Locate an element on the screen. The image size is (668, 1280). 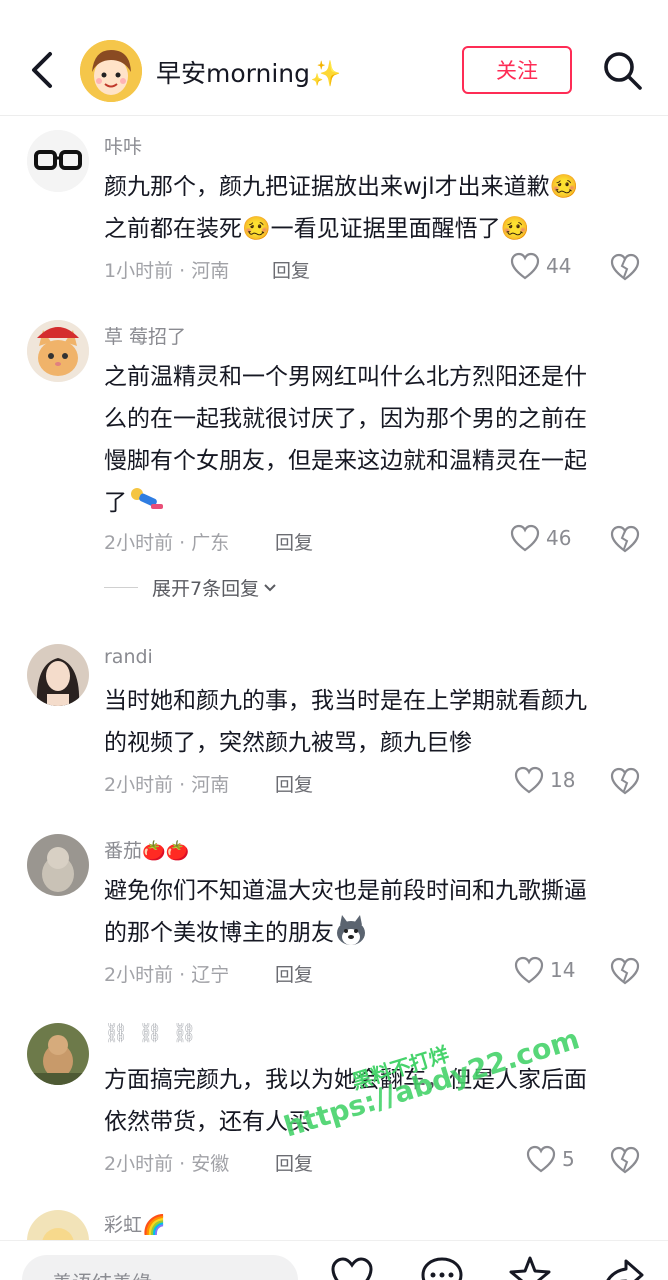
comment-line: 的那个美妆博主的朋友 is located at coordinates (374, 933).